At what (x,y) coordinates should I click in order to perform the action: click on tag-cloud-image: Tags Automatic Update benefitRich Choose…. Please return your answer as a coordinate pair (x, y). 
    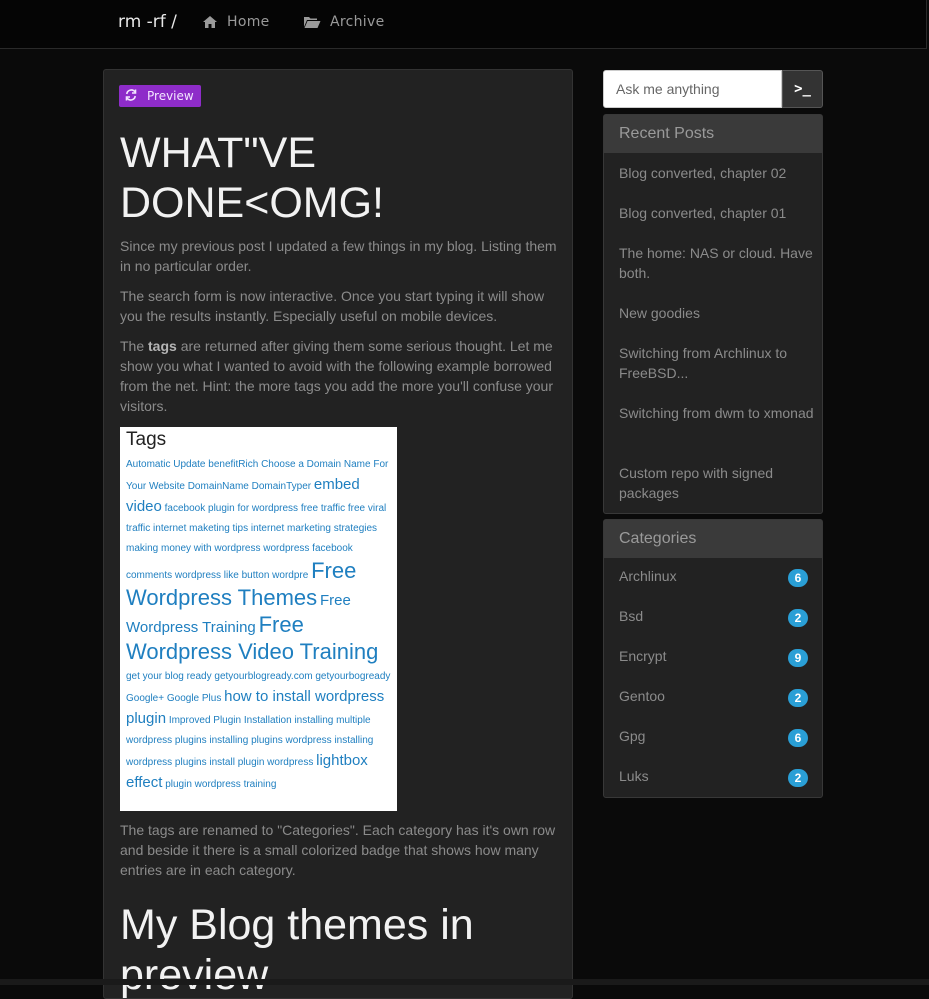
    Looking at the image, I should click on (258, 619).